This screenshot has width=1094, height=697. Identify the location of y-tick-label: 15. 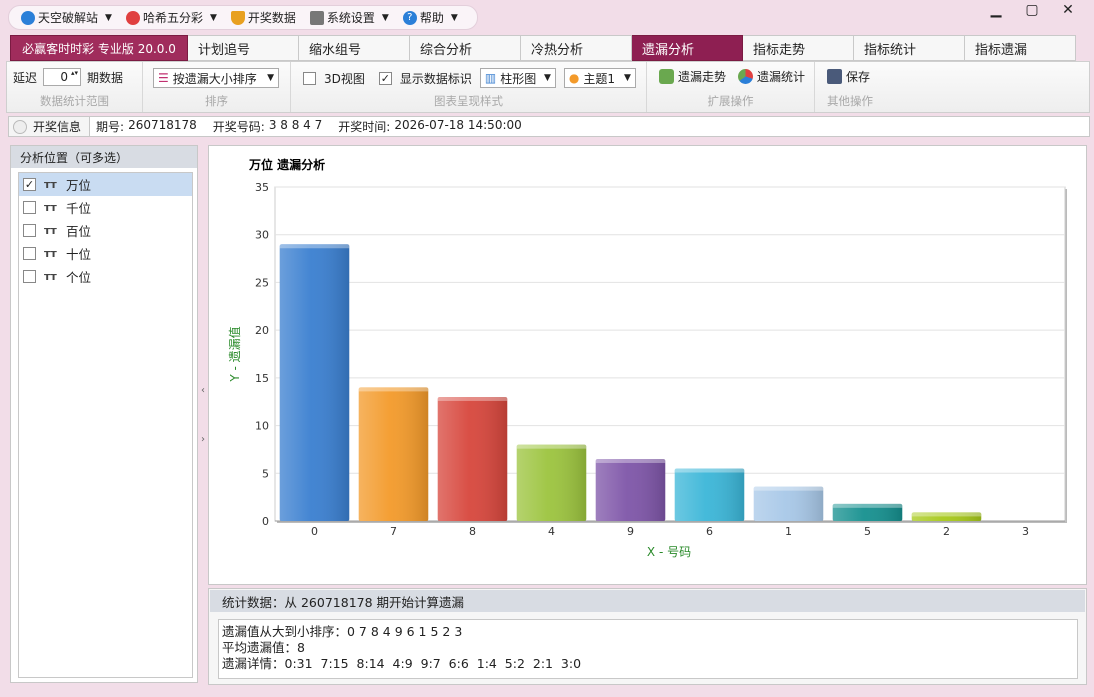
(262, 378).